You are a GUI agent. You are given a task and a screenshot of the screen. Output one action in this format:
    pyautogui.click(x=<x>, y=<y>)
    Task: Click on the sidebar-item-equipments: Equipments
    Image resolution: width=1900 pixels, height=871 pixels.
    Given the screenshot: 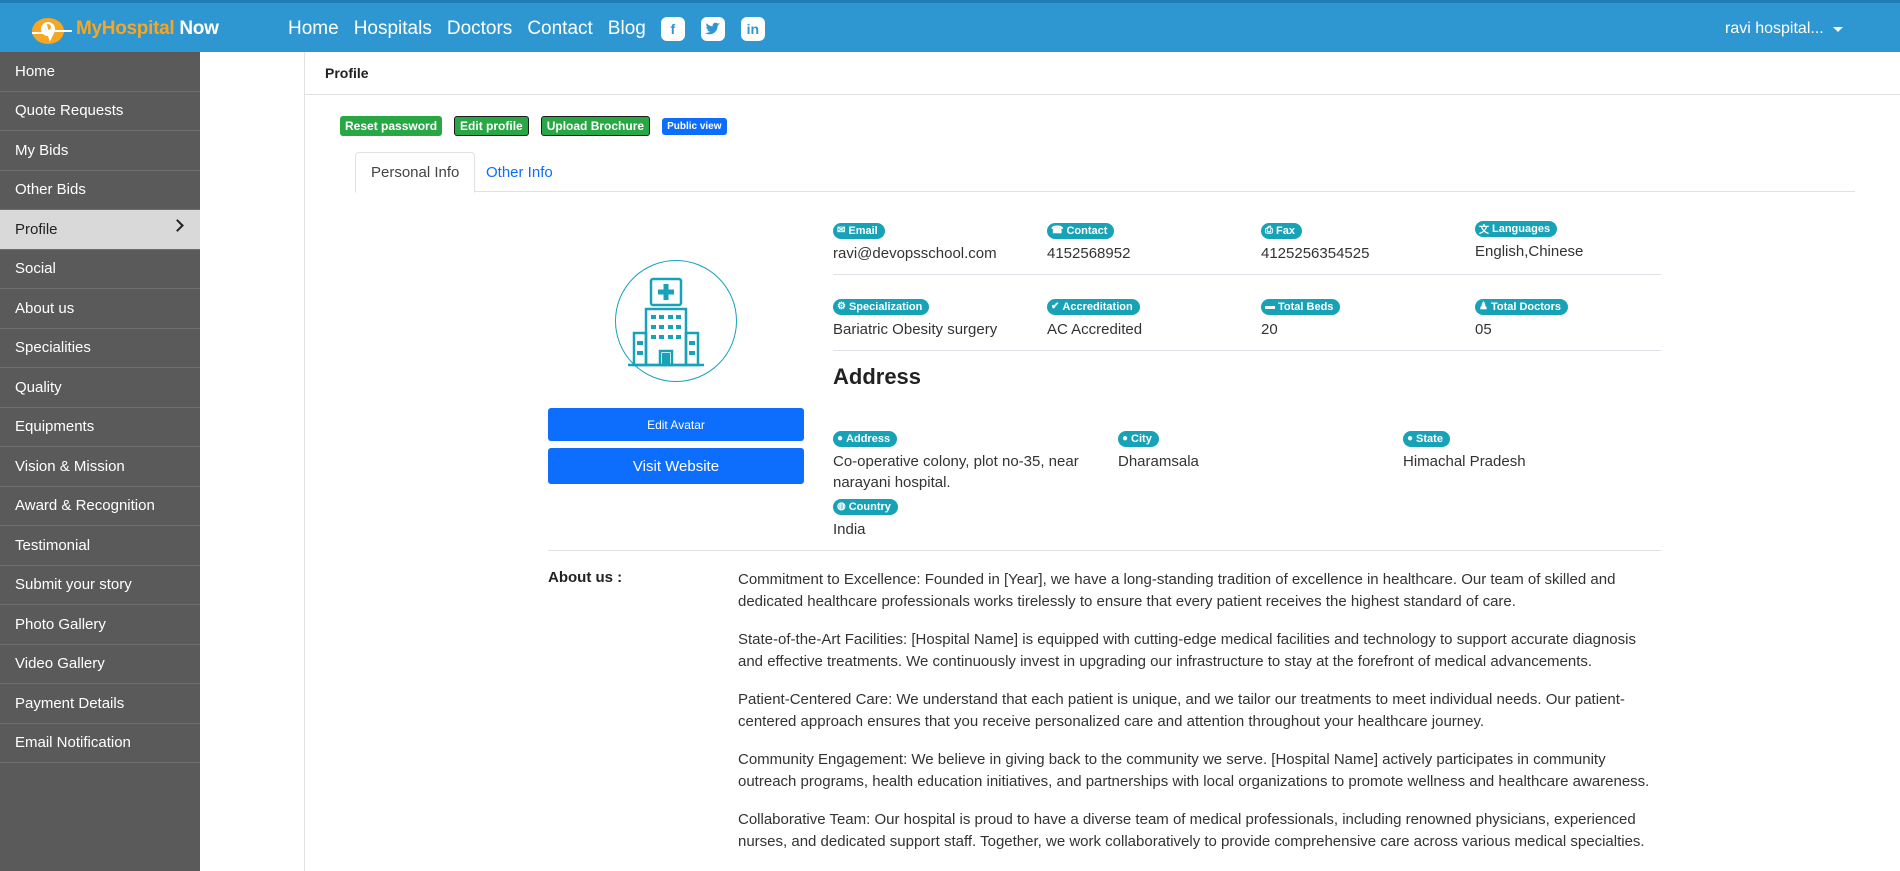 What is the action you would take?
    pyautogui.click(x=100, y=427)
    